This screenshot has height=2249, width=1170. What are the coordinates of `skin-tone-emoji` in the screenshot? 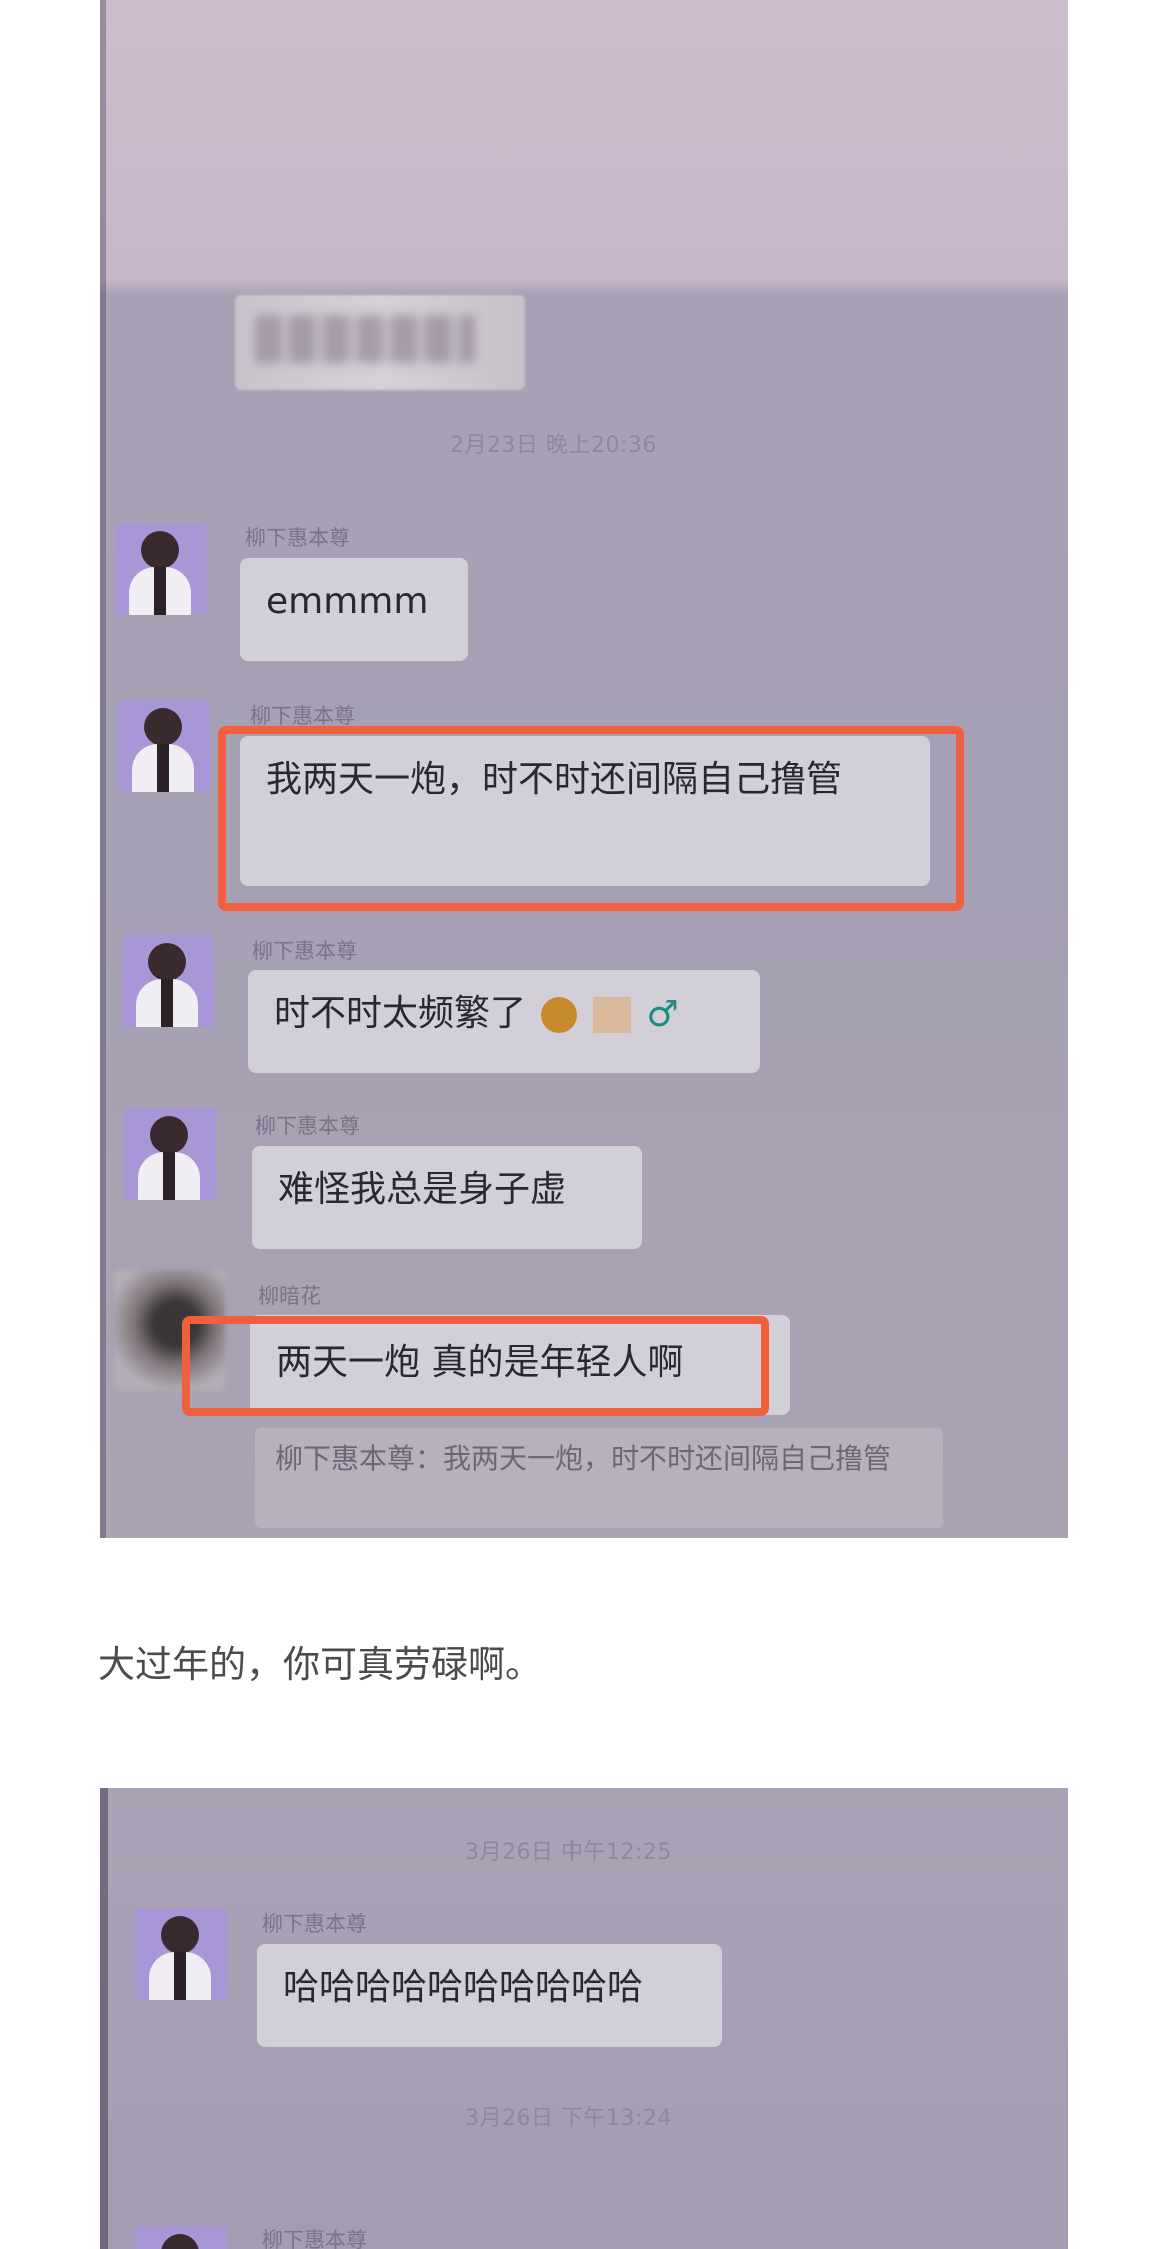 It's located at (611, 1015).